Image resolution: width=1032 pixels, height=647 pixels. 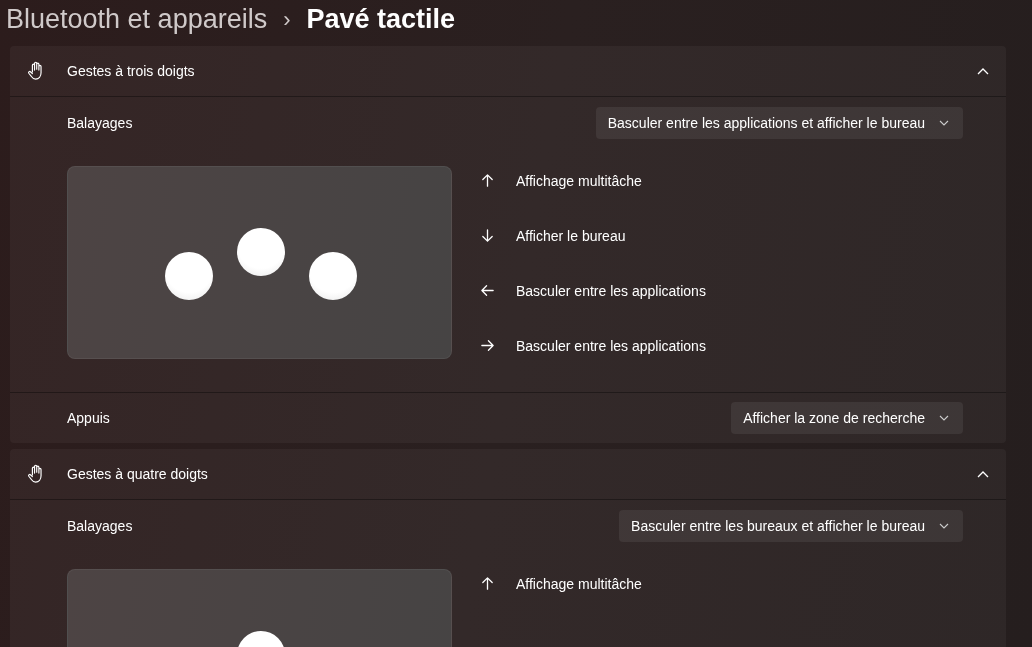 What do you see at coordinates (508, 474) in the screenshot?
I see `section-header: Gestes à quatre doigts` at bounding box center [508, 474].